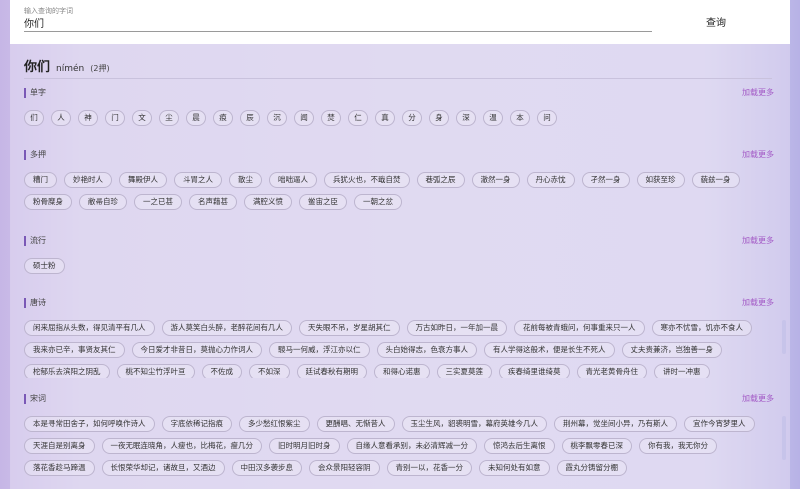 This screenshot has width=800, height=489. What do you see at coordinates (277, 118) in the screenshot?
I see `rhyme-chip: 沉` at bounding box center [277, 118].